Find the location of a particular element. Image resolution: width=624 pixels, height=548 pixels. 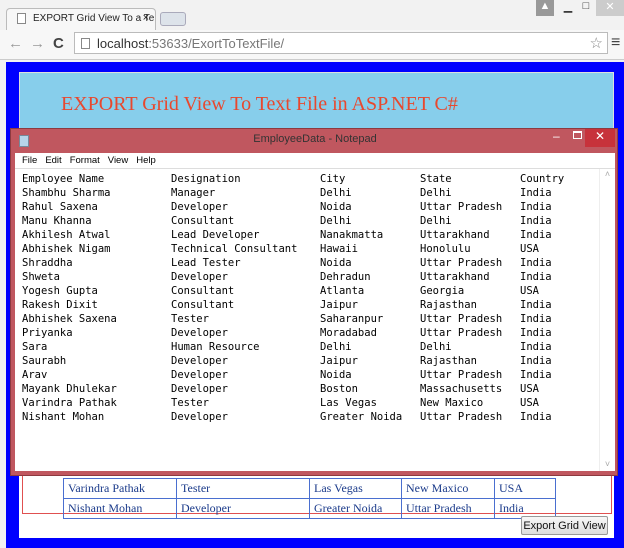

text-cell: Technical Consultant is located at coordinates (234, 249).